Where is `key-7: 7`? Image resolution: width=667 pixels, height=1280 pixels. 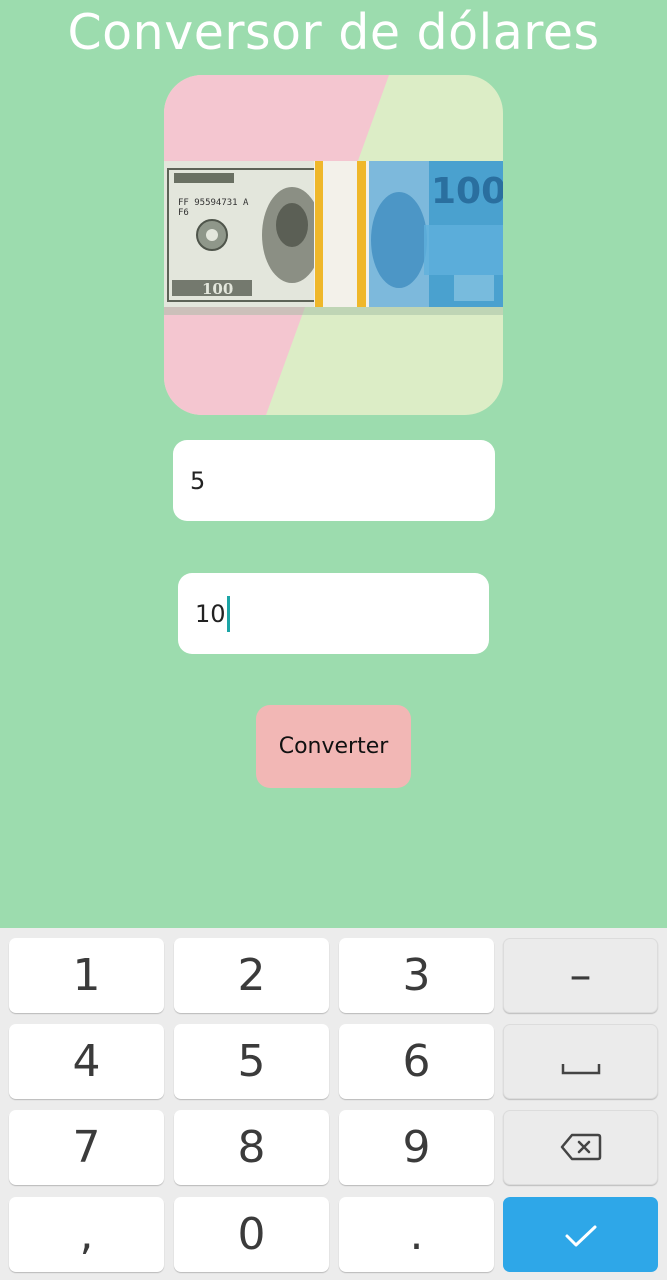 key-7: 7 is located at coordinates (86, 1147).